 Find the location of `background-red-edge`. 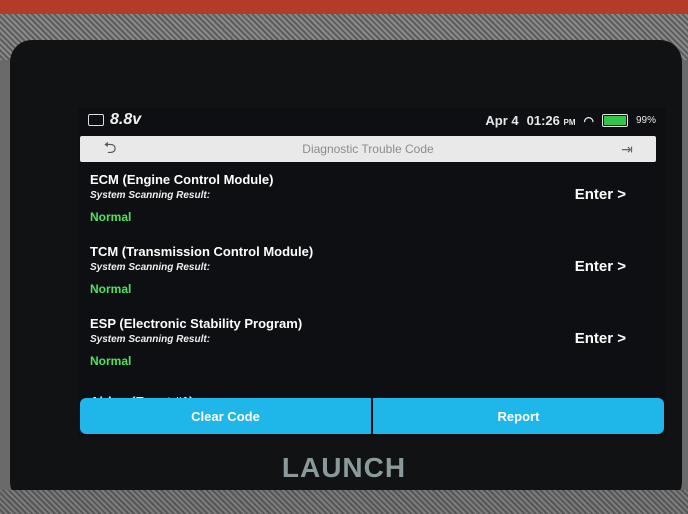

background-red-edge is located at coordinates (344, 7).